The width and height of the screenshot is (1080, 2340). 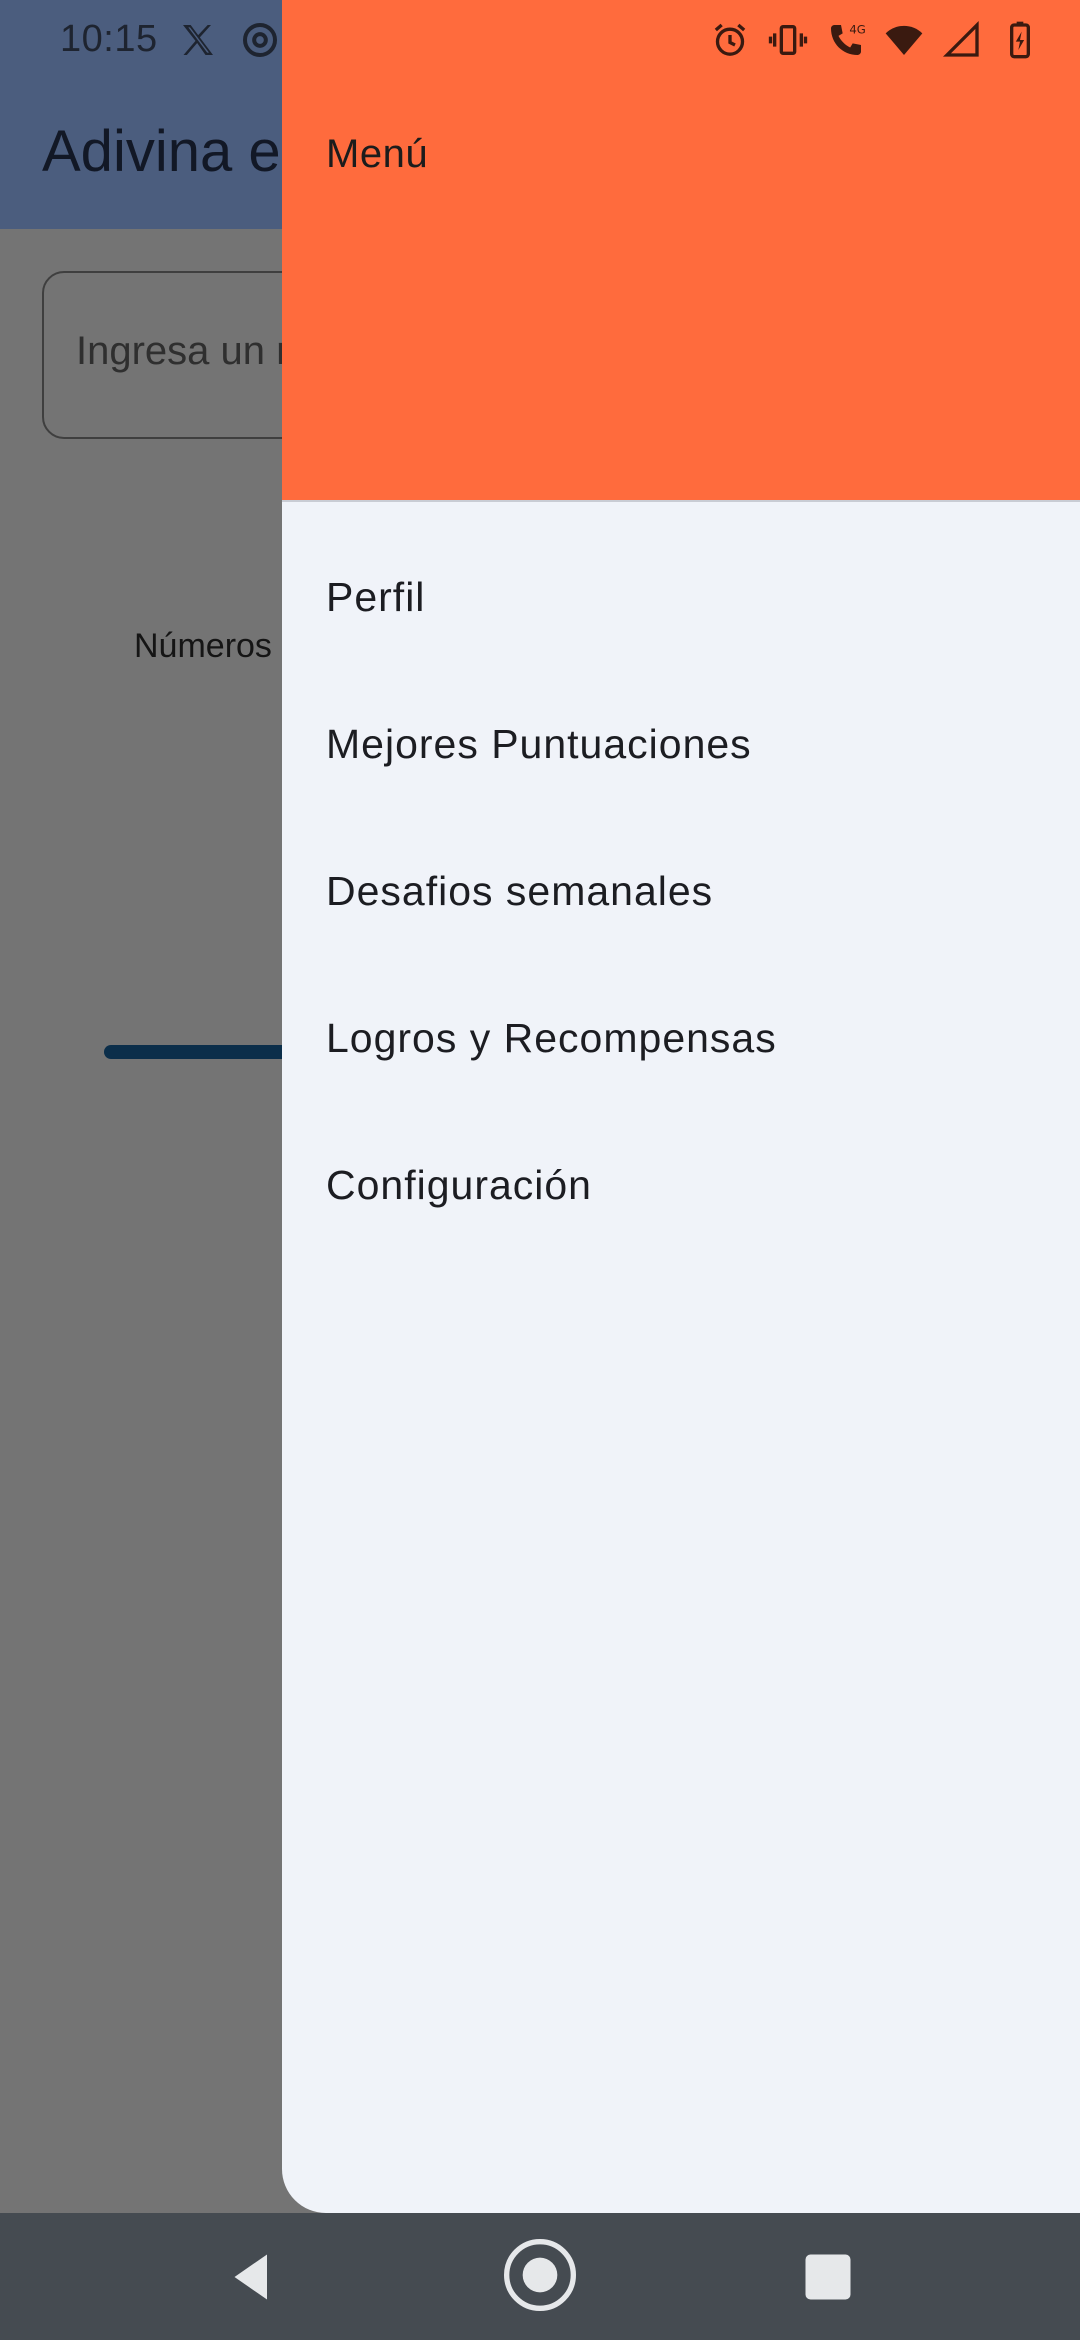 I want to click on menu-item-mejores-puntuaciones: Mejores Puntuaciones, so click(x=681, y=744).